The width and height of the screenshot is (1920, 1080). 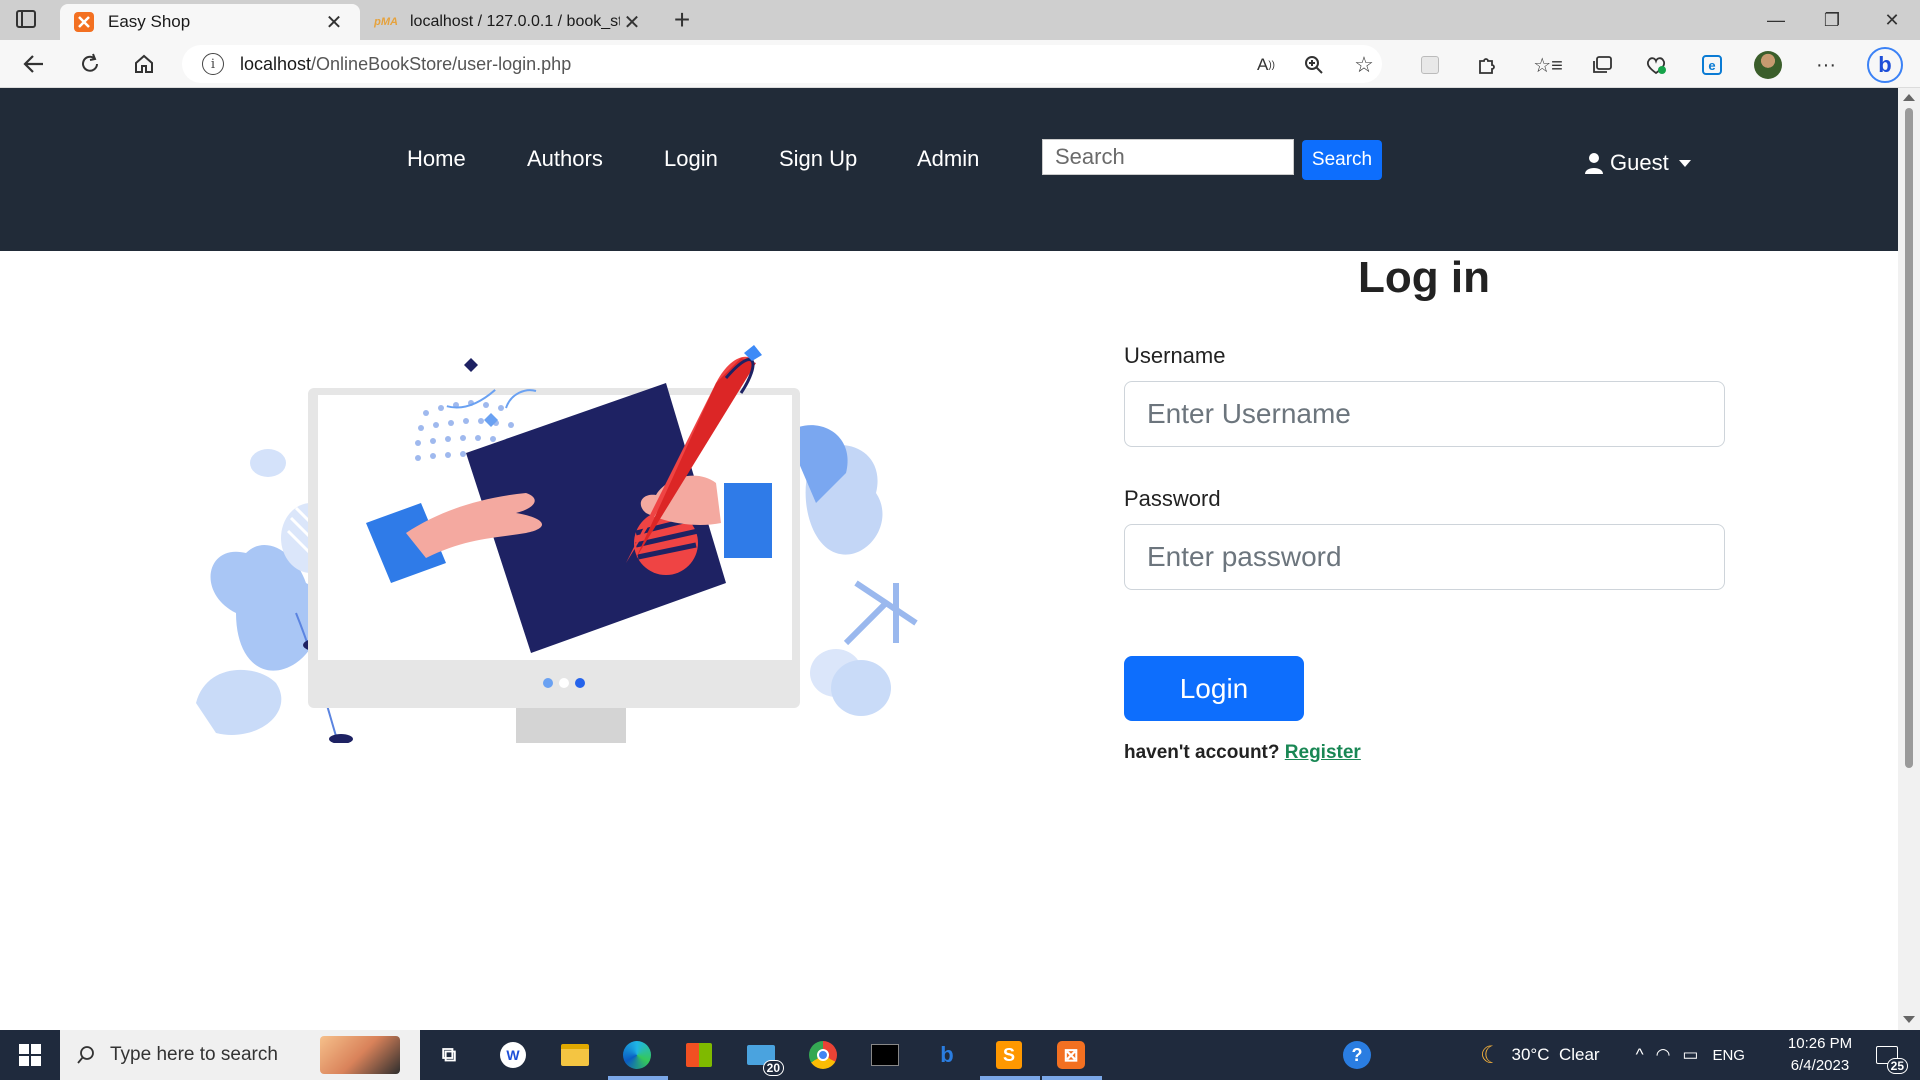 I want to click on guest-dropdown: Guest, so click(x=1637, y=163).